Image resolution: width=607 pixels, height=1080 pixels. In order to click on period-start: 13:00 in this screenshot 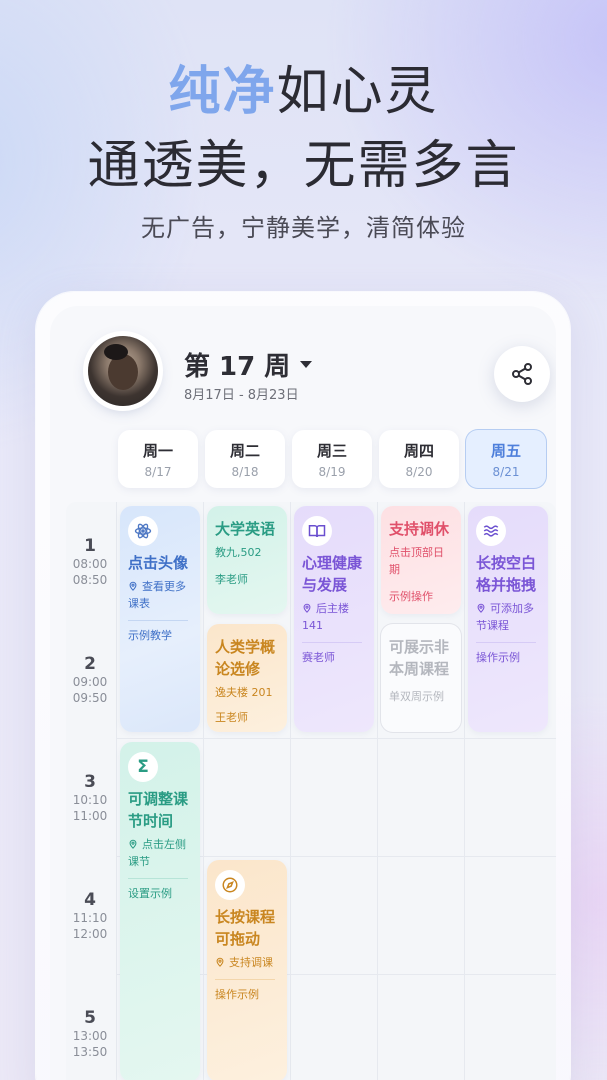, I will do `click(90, 1036)`.